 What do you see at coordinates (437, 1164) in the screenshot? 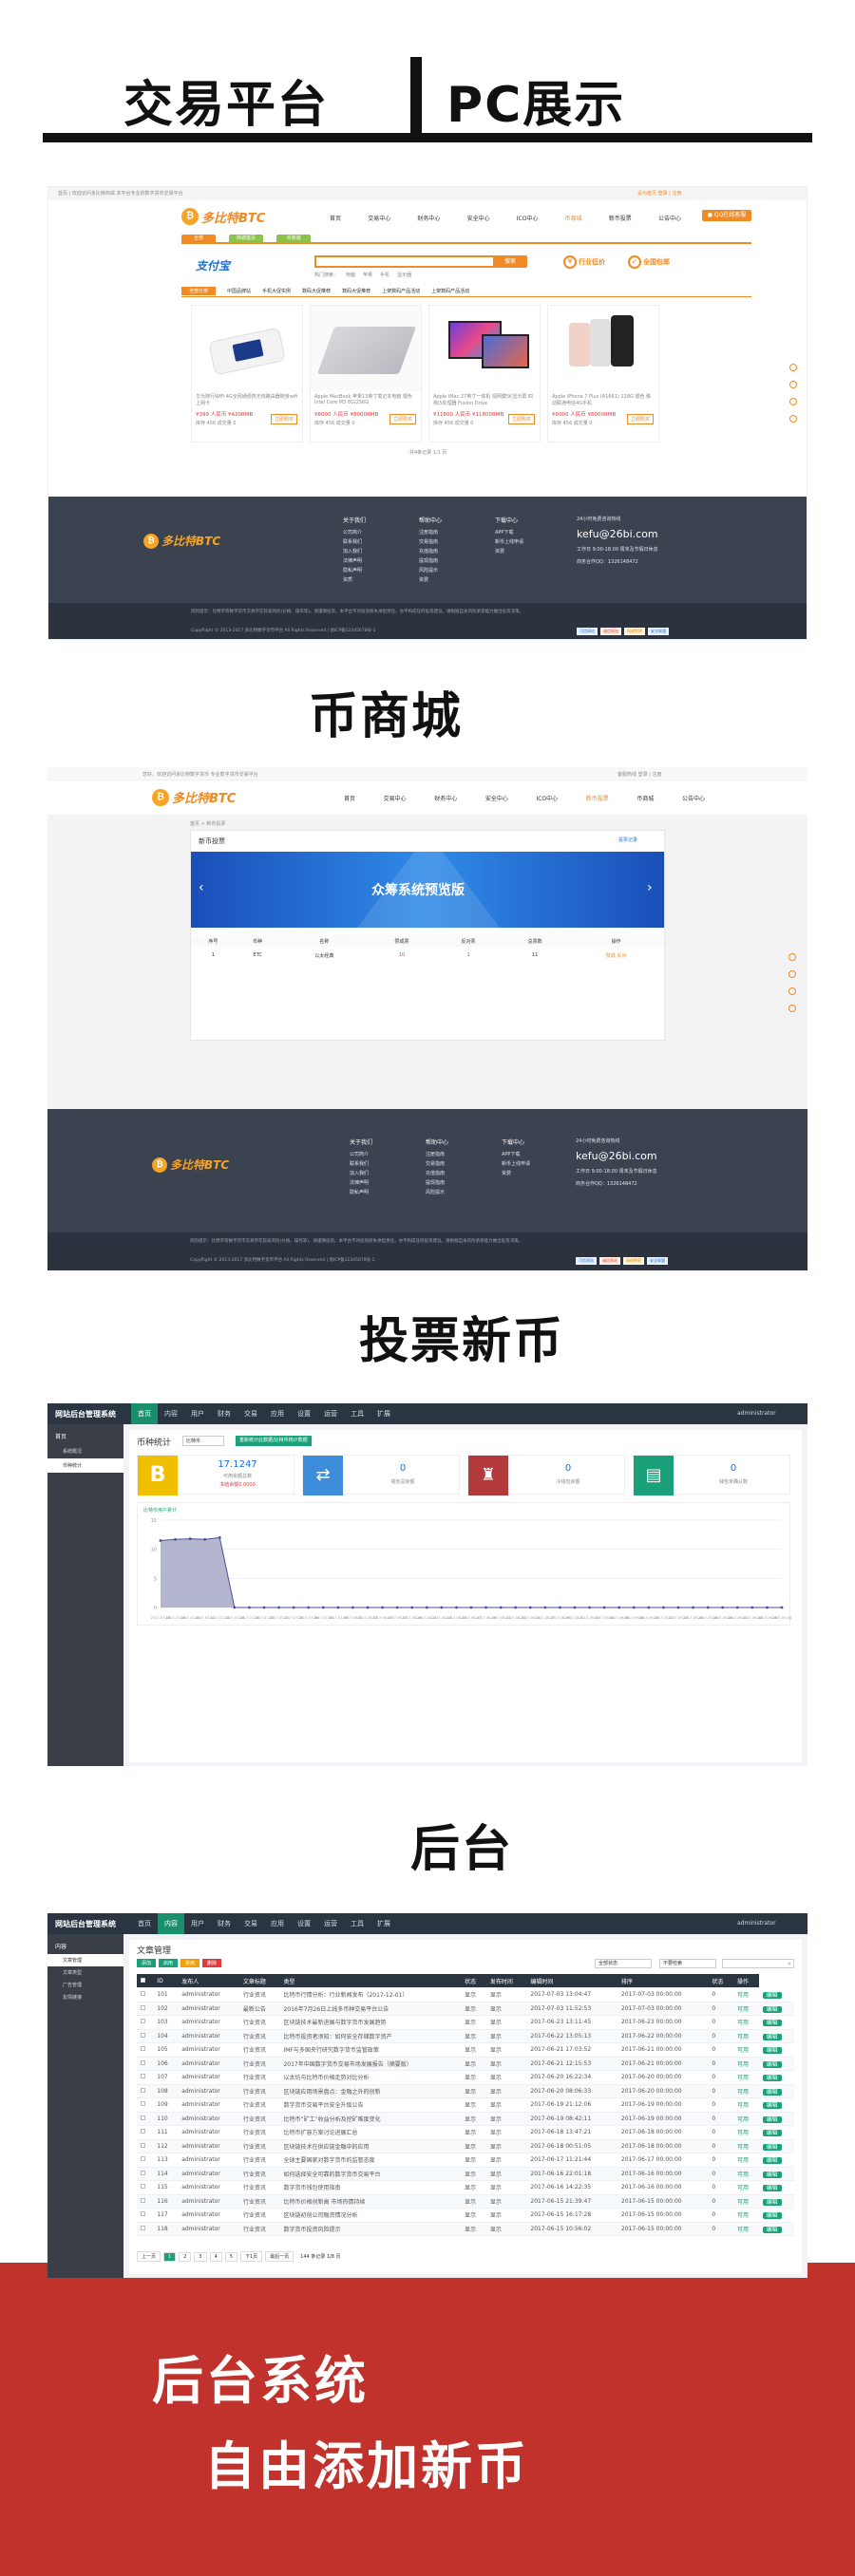
I see `footer-link: 交易指南` at bounding box center [437, 1164].